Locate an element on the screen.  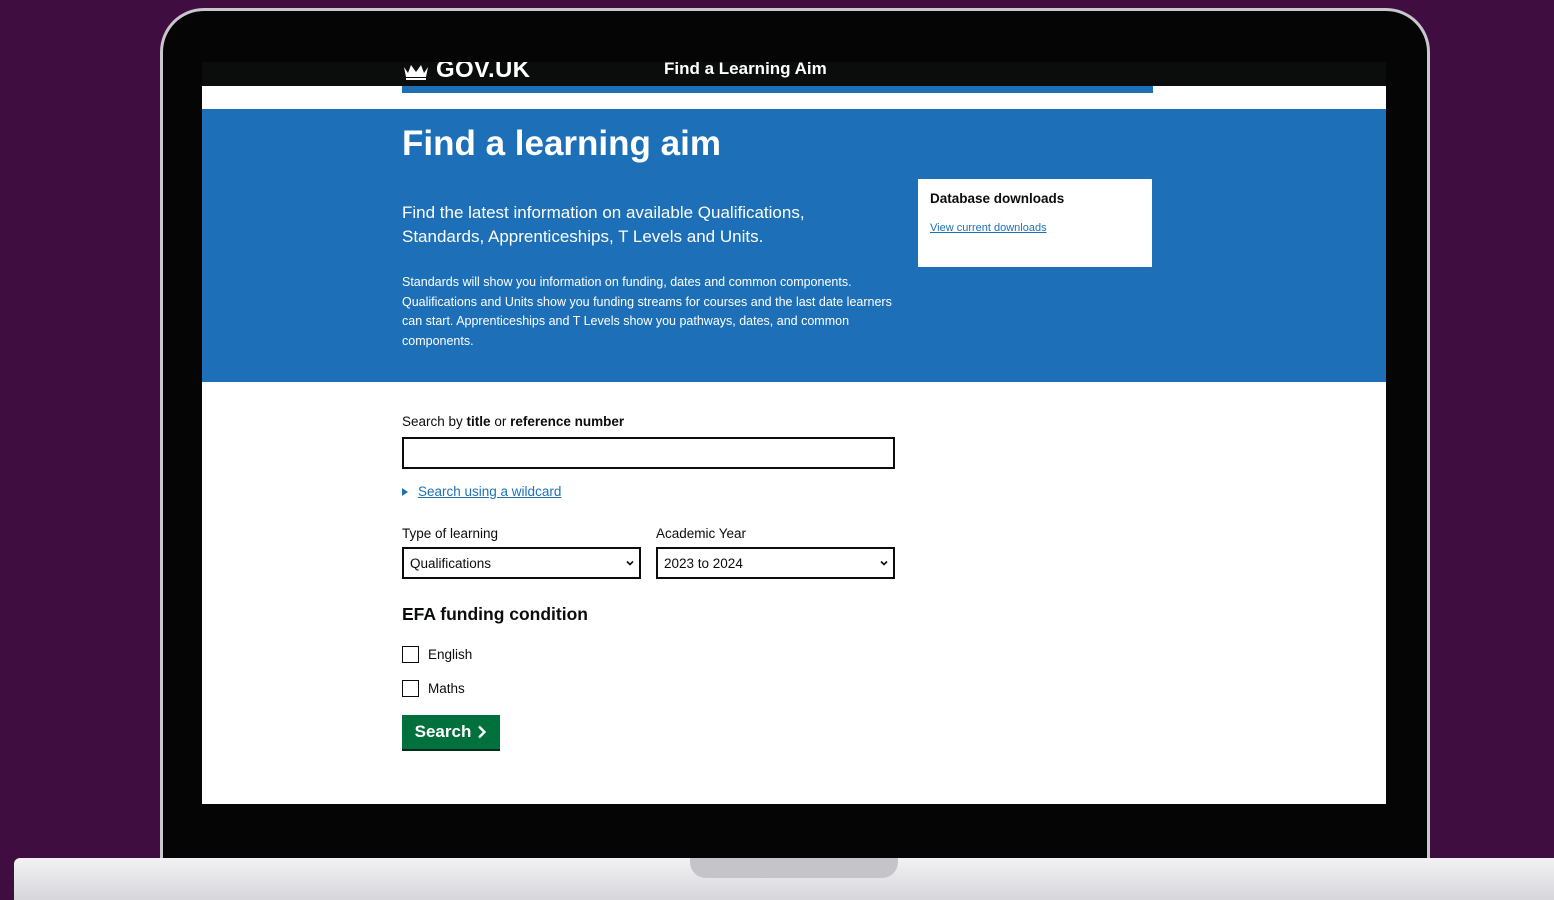
search-button-label: Search is located at coordinates (443, 731).